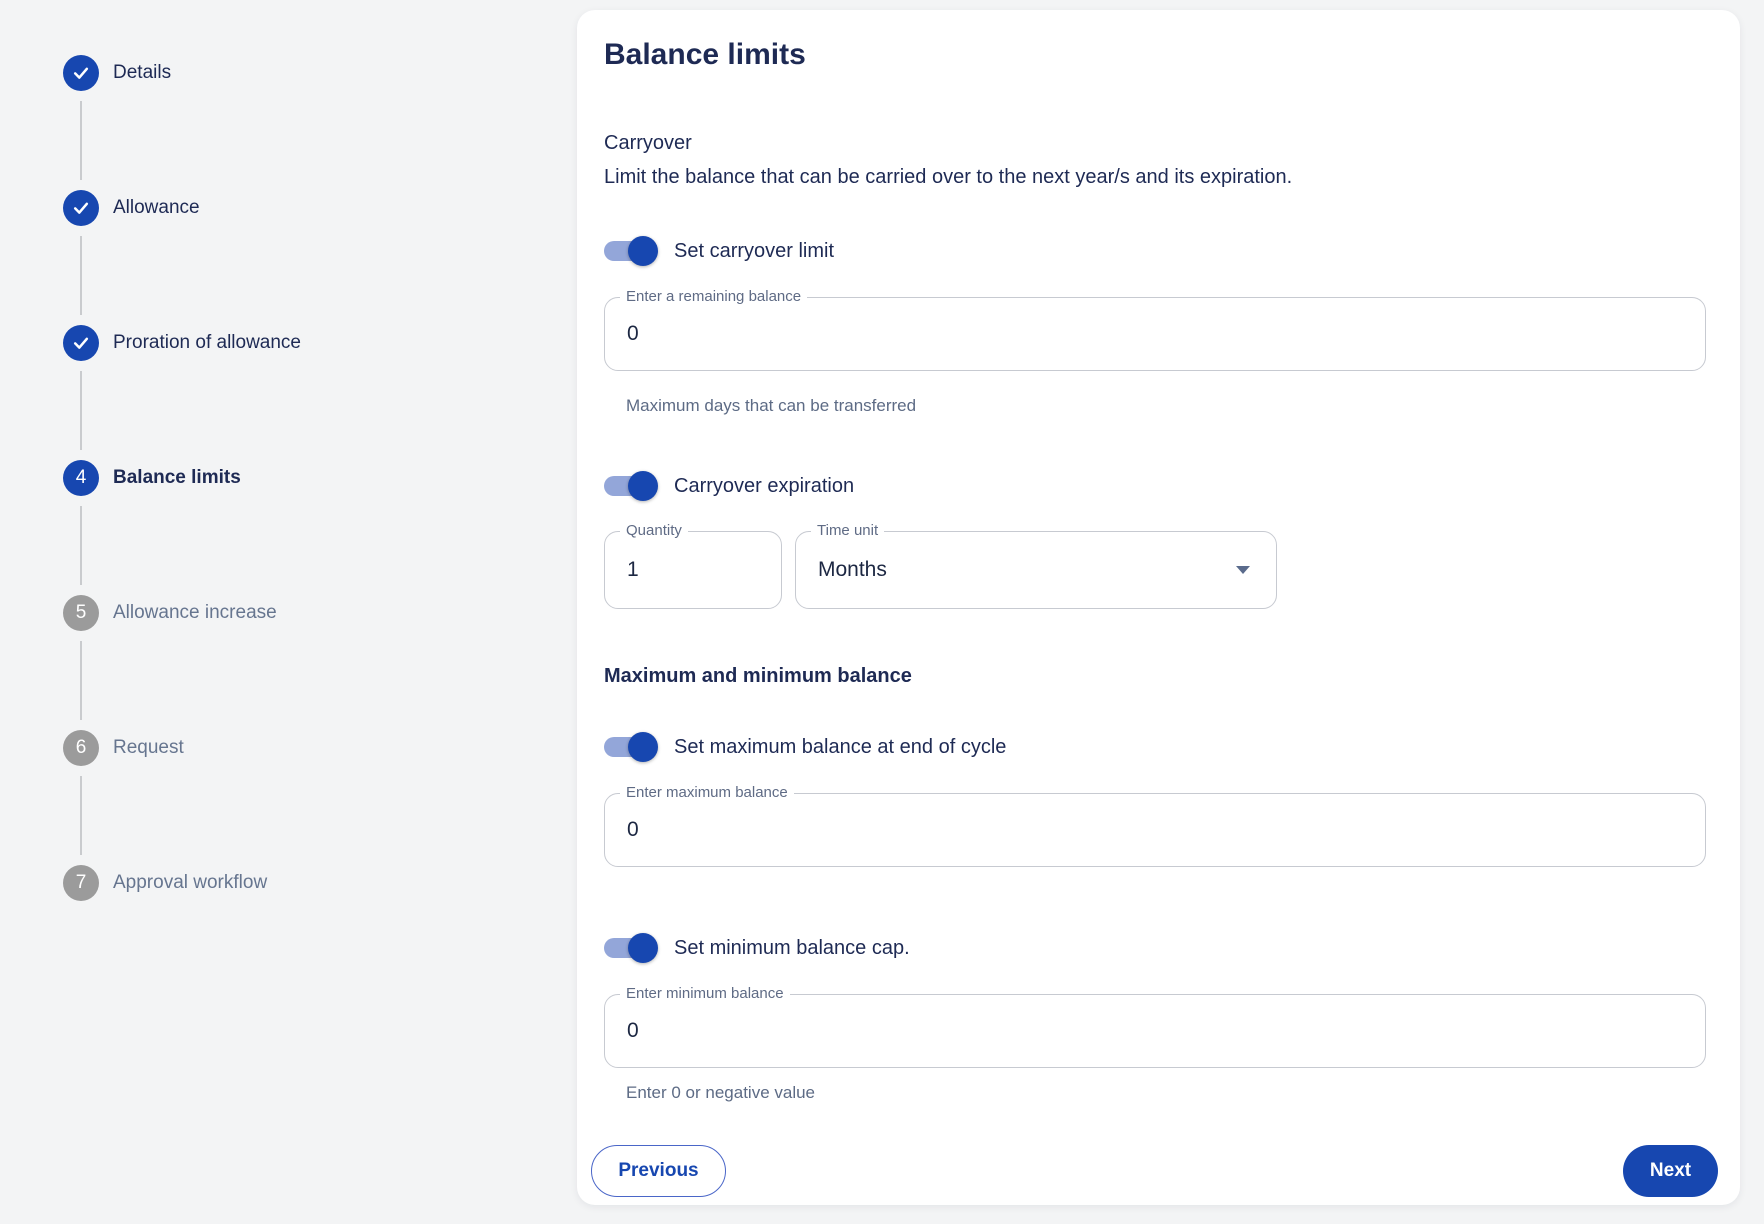 Image resolution: width=1764 pixels, height=1224 pixels. What do you see at coordinates (1155, 830) in the screenshot?
I see `maximum-balance-input` at bounding box center [1155, 830].